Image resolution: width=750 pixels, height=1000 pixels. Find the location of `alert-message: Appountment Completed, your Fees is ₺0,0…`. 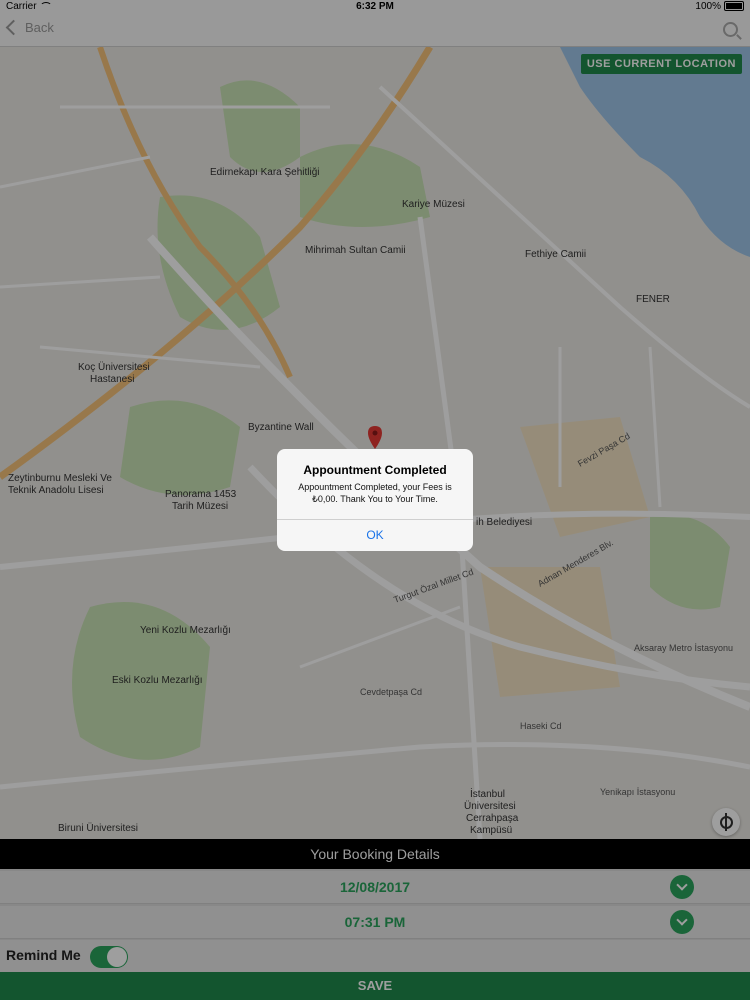

alert-message: Appountment Completed, your Fees is ₺0,0… is located at coordinates (375, 493).